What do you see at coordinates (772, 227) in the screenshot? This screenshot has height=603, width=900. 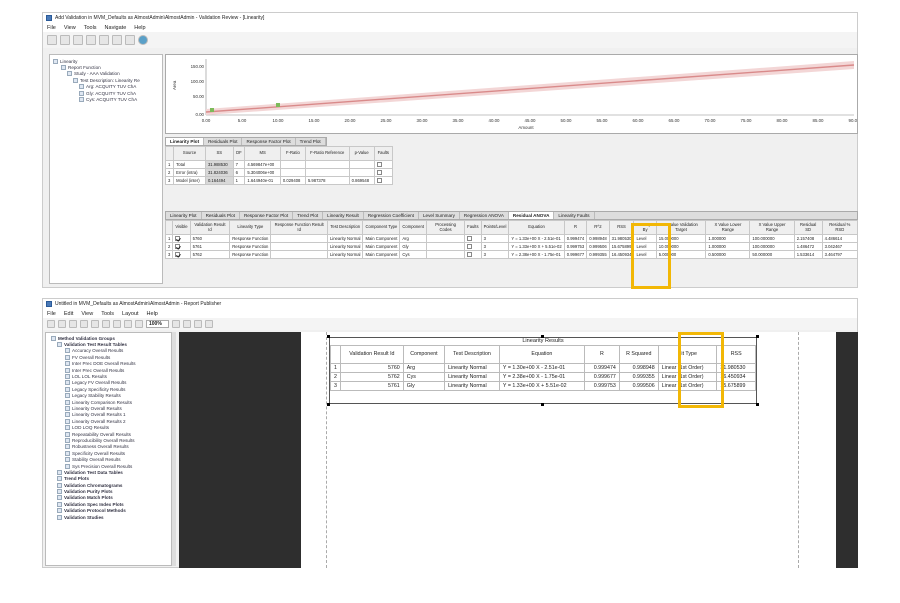 I see `col-x-value-upper-range: X Value Upper Range` at bounding box center [772, 227].